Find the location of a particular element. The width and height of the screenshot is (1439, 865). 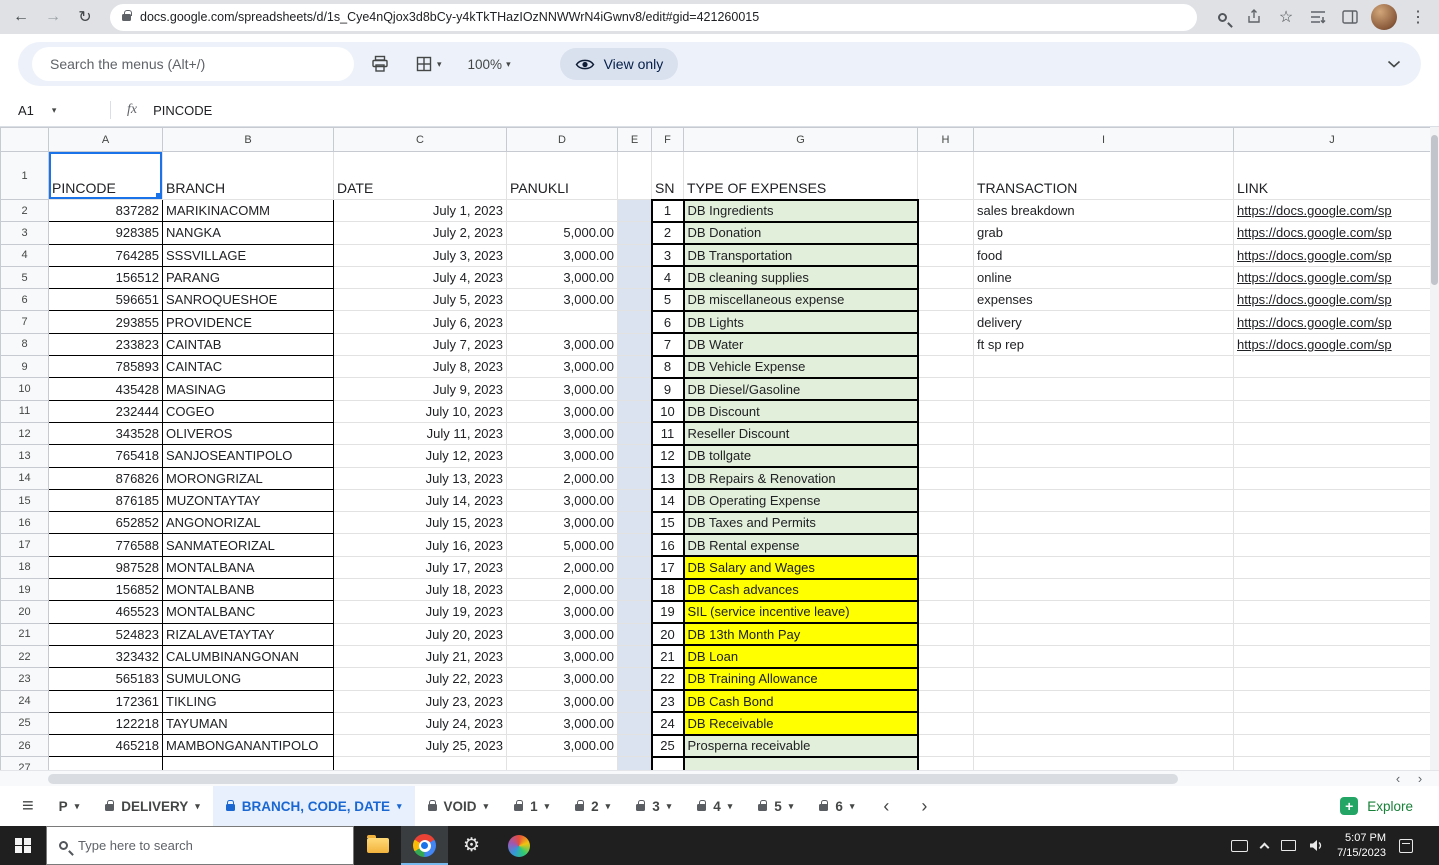

name-box: A1 ▾ is located at coordinates (55, 110).